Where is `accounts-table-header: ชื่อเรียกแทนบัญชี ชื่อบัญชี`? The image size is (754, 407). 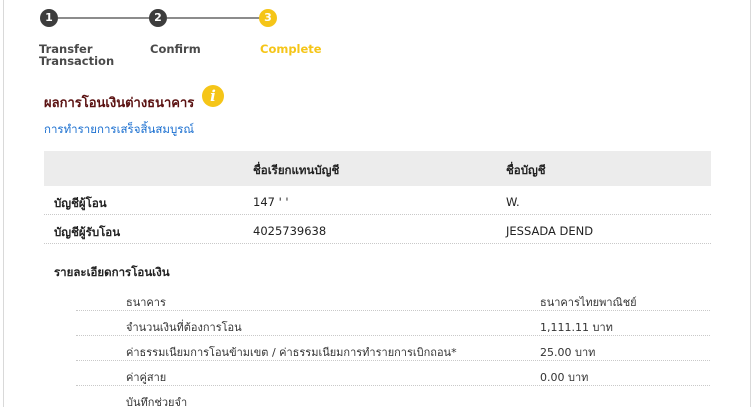 accounts-table-header: ชื่อเรียกแทนบัญชี ชื่อบัญชี is located at coordinates (377, 168).